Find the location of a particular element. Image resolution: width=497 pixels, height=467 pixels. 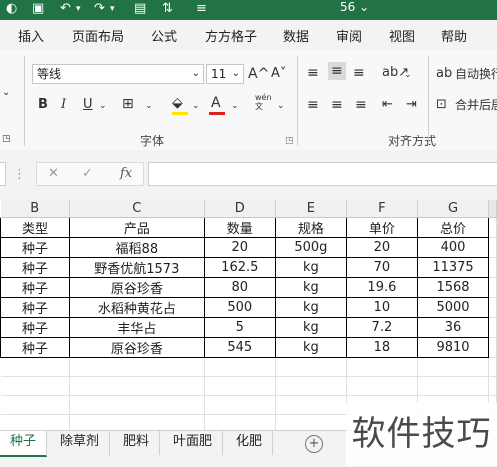

wrap-text-icon: ab is located at coordinates (444, 74).